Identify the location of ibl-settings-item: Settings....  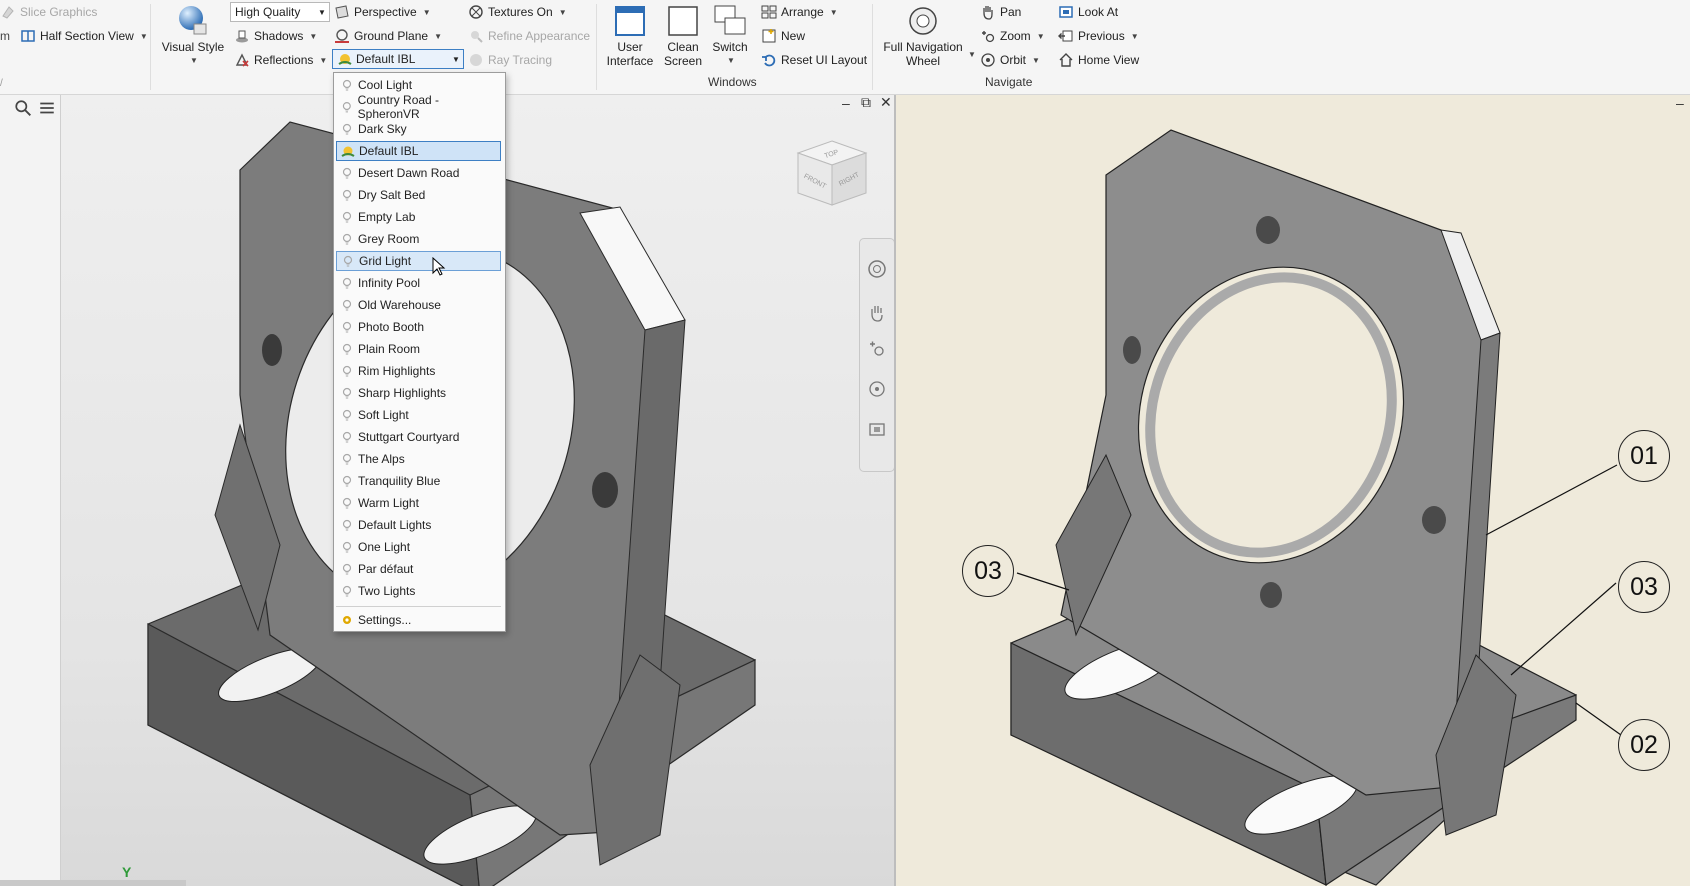
(418, 620).